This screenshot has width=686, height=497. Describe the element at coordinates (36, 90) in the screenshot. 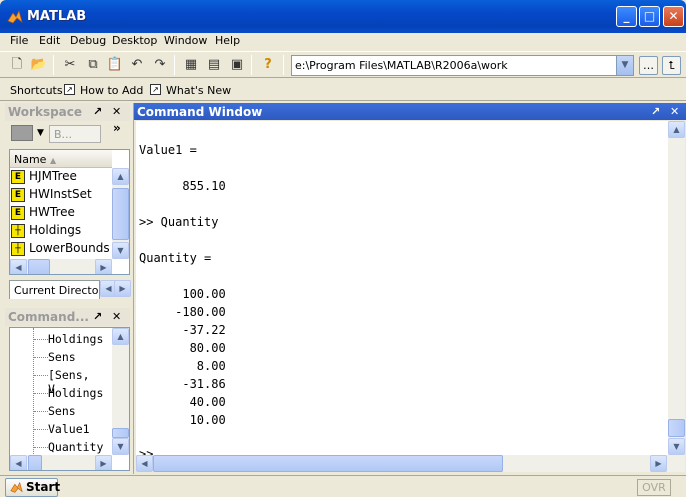

I see `shortcuts-label: Shortcuts` at that location.